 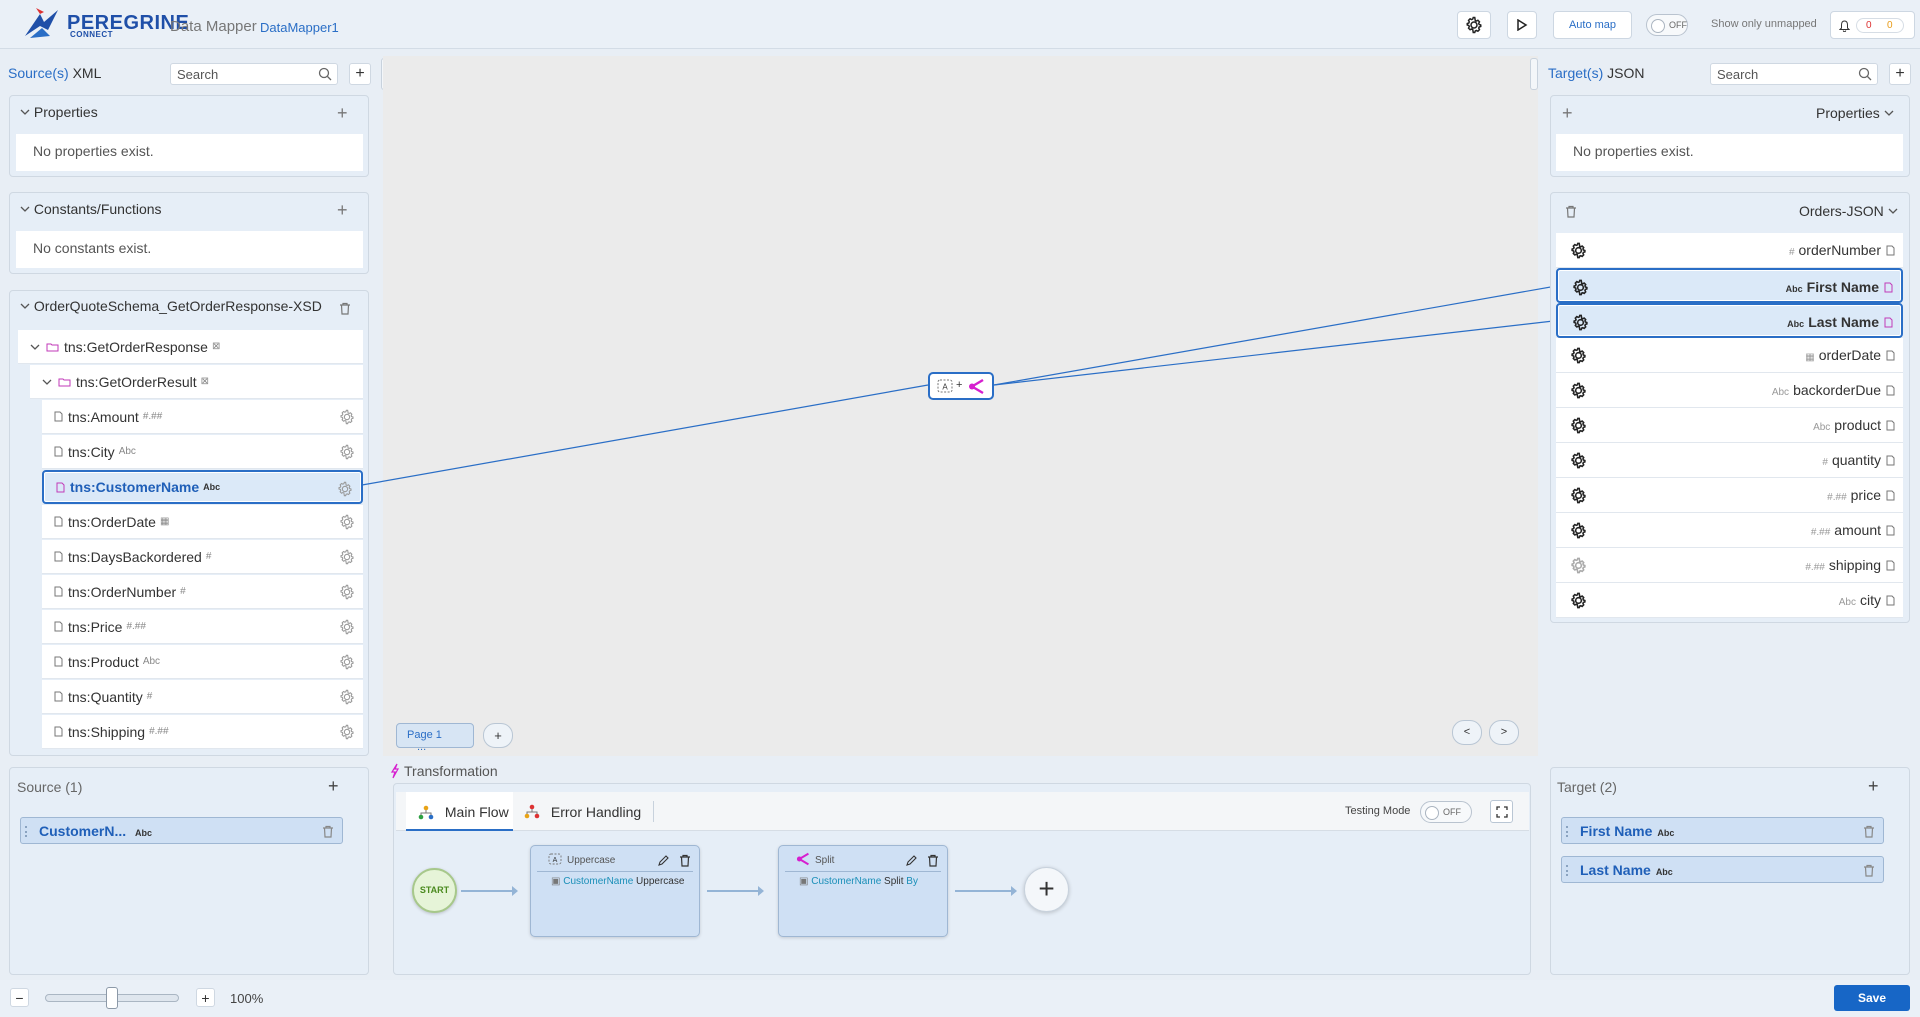 What do you see at coordinates (202, 662) in the screenshot?
I see `source-field-row: tns:Product Abc` at bounding box center [202, 662].